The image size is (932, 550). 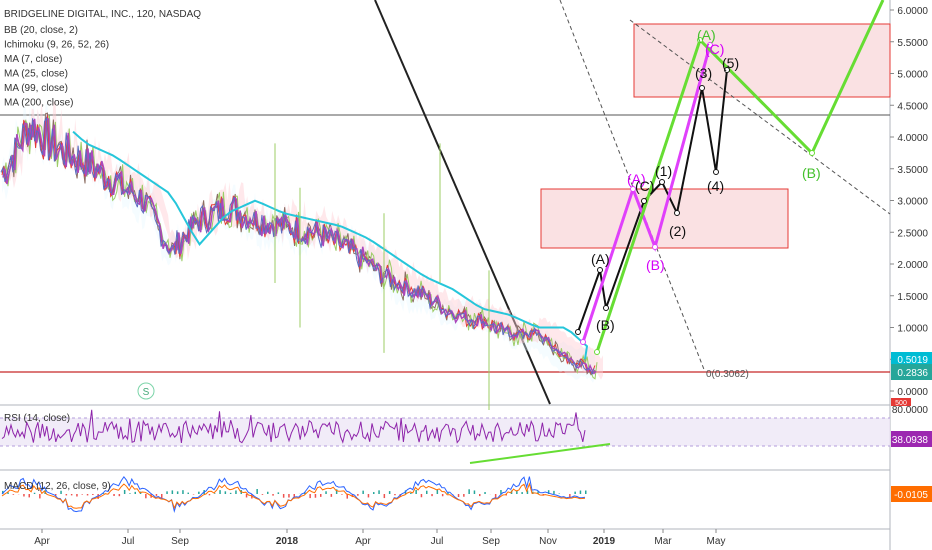 What do you see at coordinates (912, 75) in the screenshot?
I see `price-tick-label: 5.0000` at bounding box center [912, 75].